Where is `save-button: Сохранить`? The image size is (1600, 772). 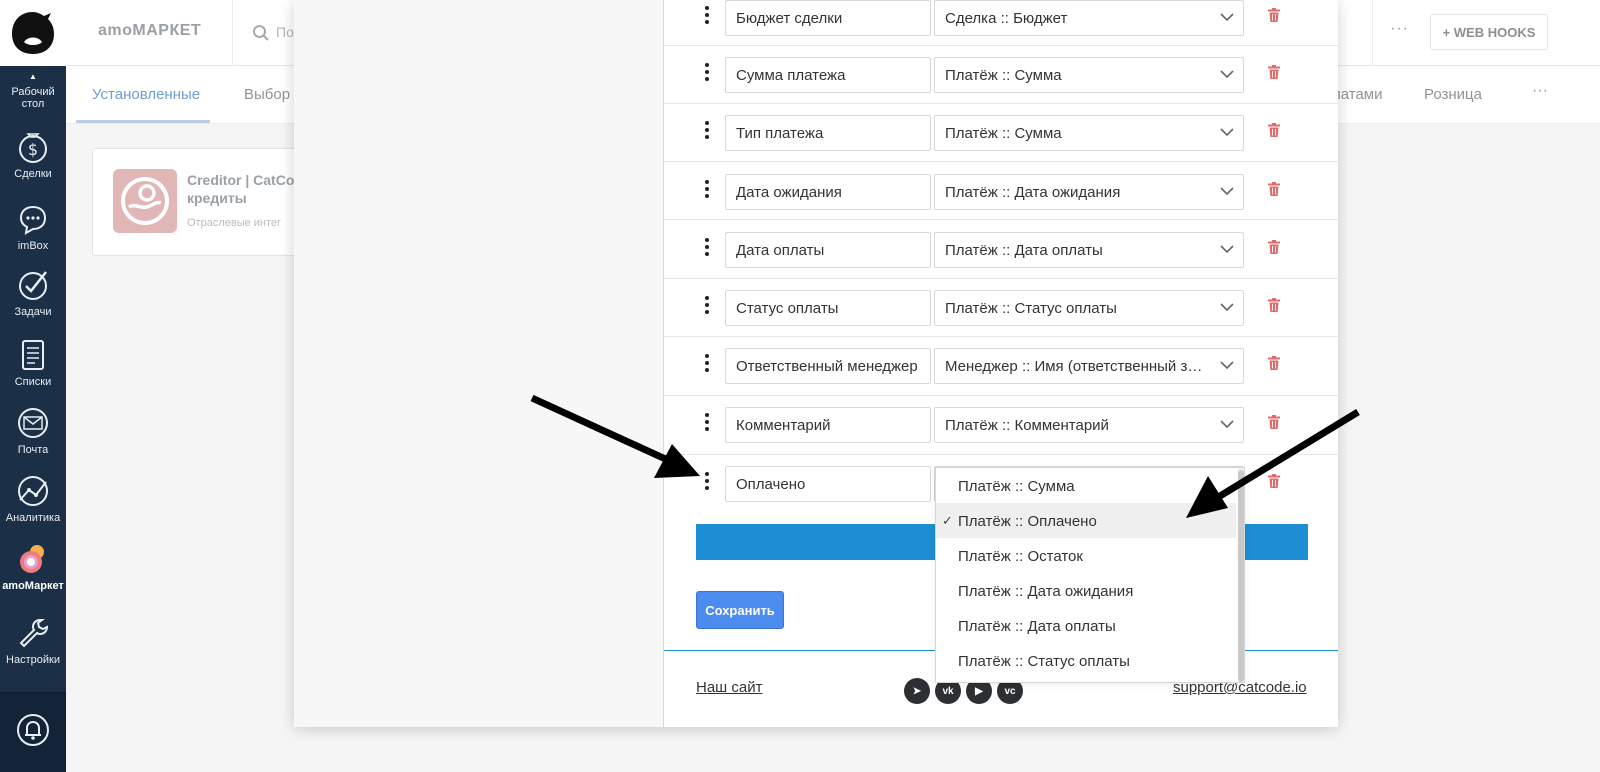
save-button: Сохранить is located at coordinates (740, 610).